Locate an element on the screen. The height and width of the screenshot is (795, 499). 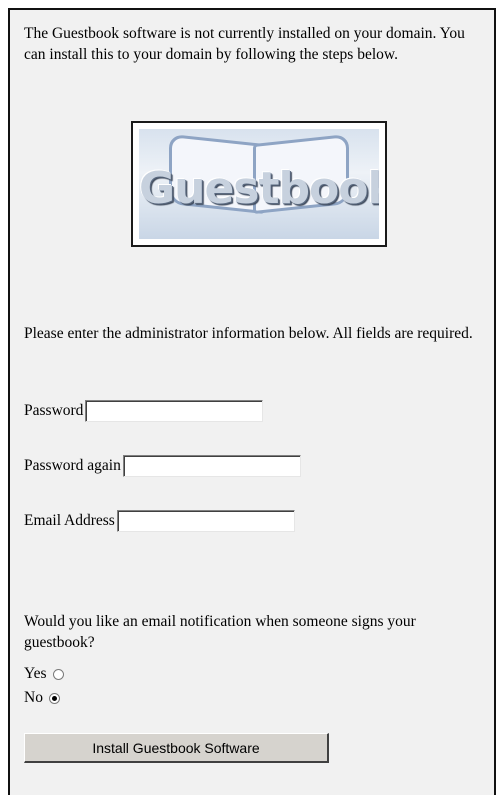
email-field is located at coordinates (205, 521).